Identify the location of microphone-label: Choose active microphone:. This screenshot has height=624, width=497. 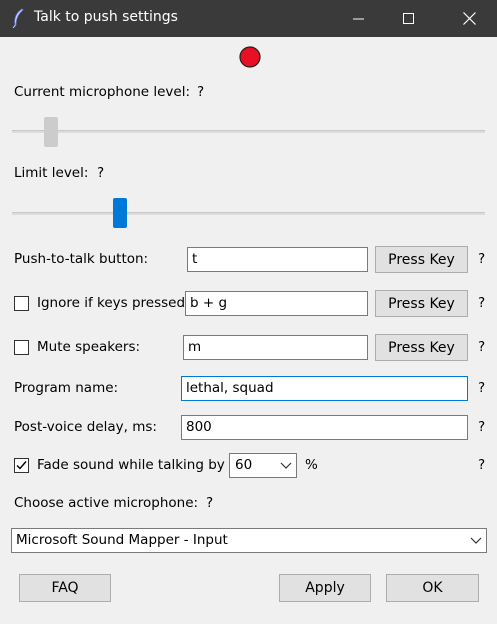
(106, 503).